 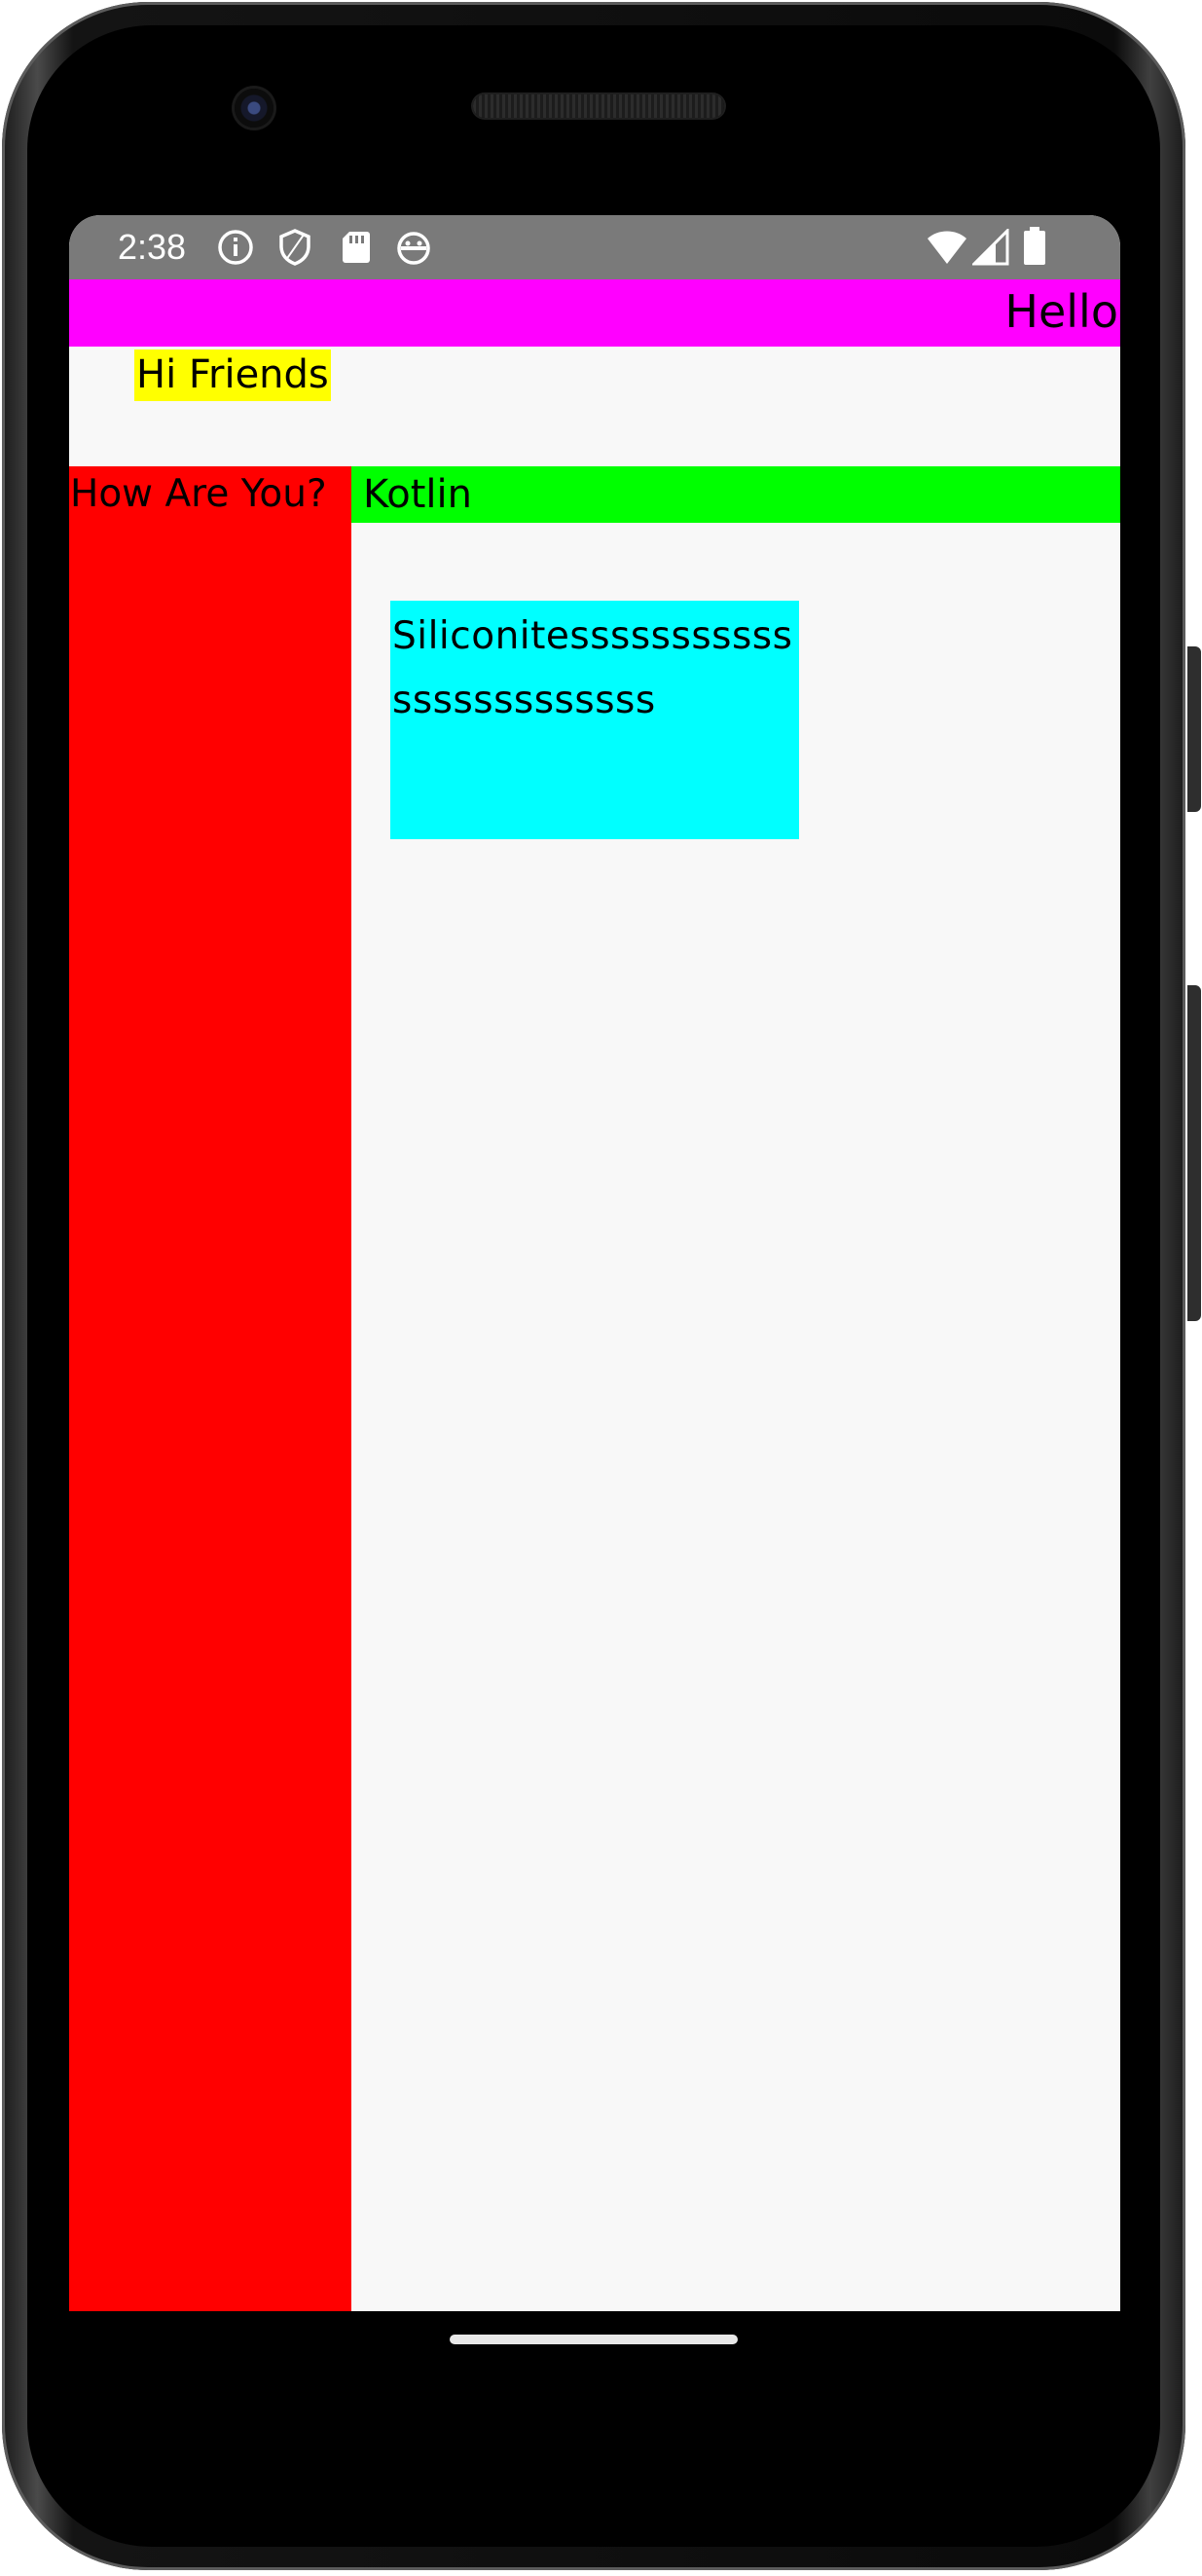 I want to click on signal-icon, so click(x=990, y=247).